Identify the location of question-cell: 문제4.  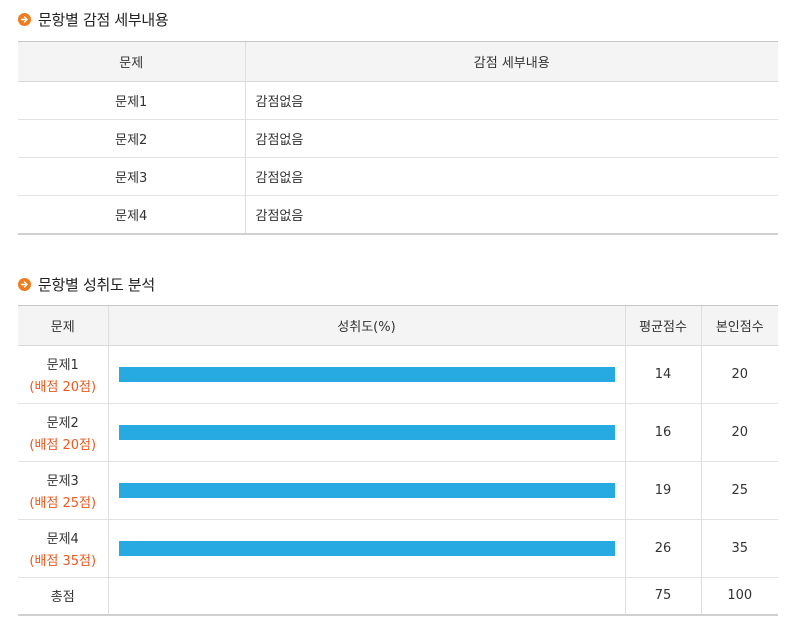
(131, 215).